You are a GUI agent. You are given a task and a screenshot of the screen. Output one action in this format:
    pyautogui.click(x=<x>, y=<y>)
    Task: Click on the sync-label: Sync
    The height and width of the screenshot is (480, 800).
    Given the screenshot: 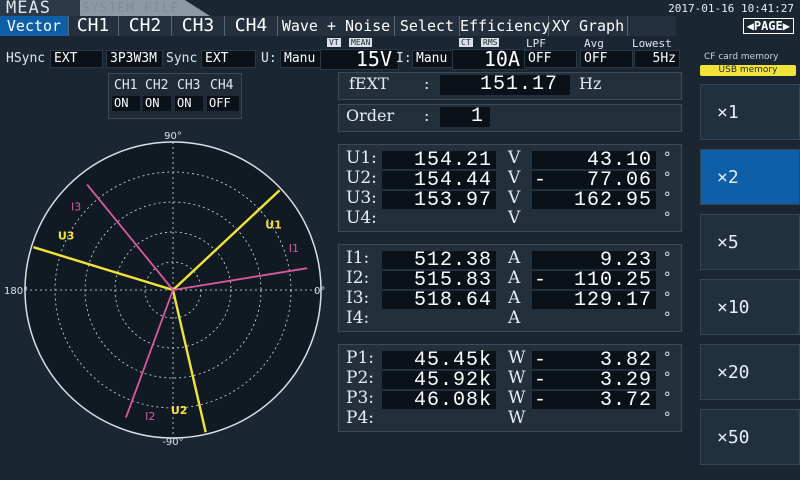 What is the action you would take?
    pyautogui.click(x=182, y=58)
    